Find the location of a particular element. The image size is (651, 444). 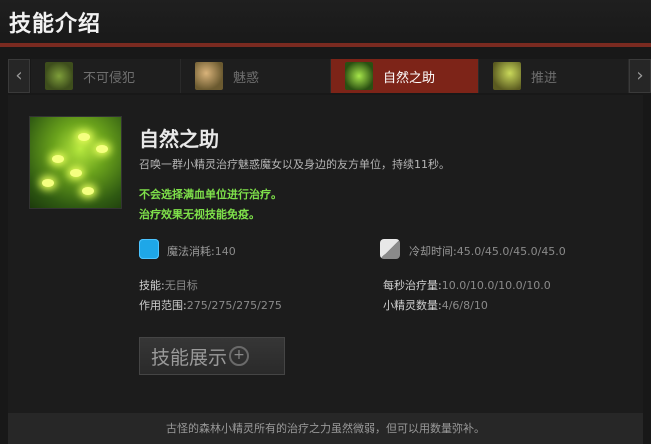

skill-name: 自然之助 is located at coordinates (179, 139).